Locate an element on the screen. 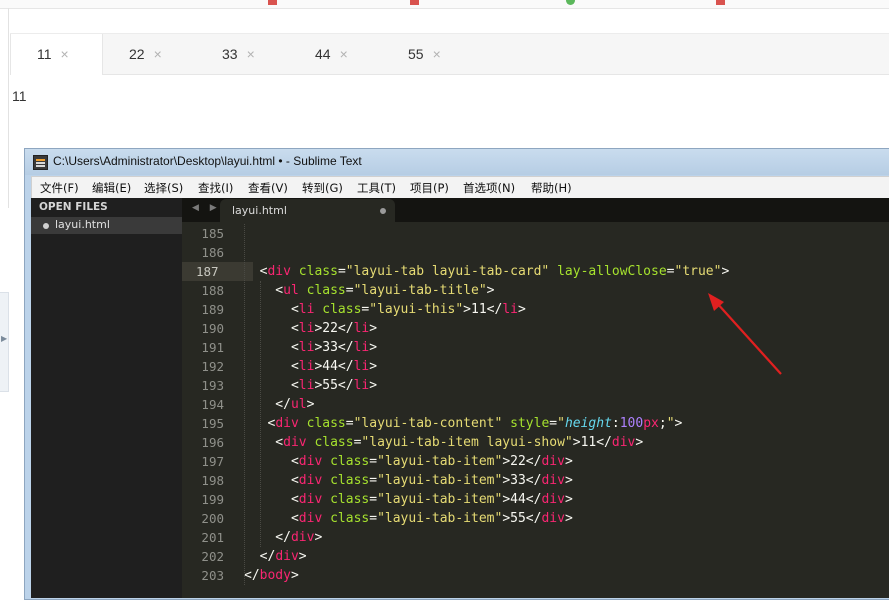 Image resolution: width=889 pixels, height=600 pixels. annotation-layer is located at coordinates (745, 334).